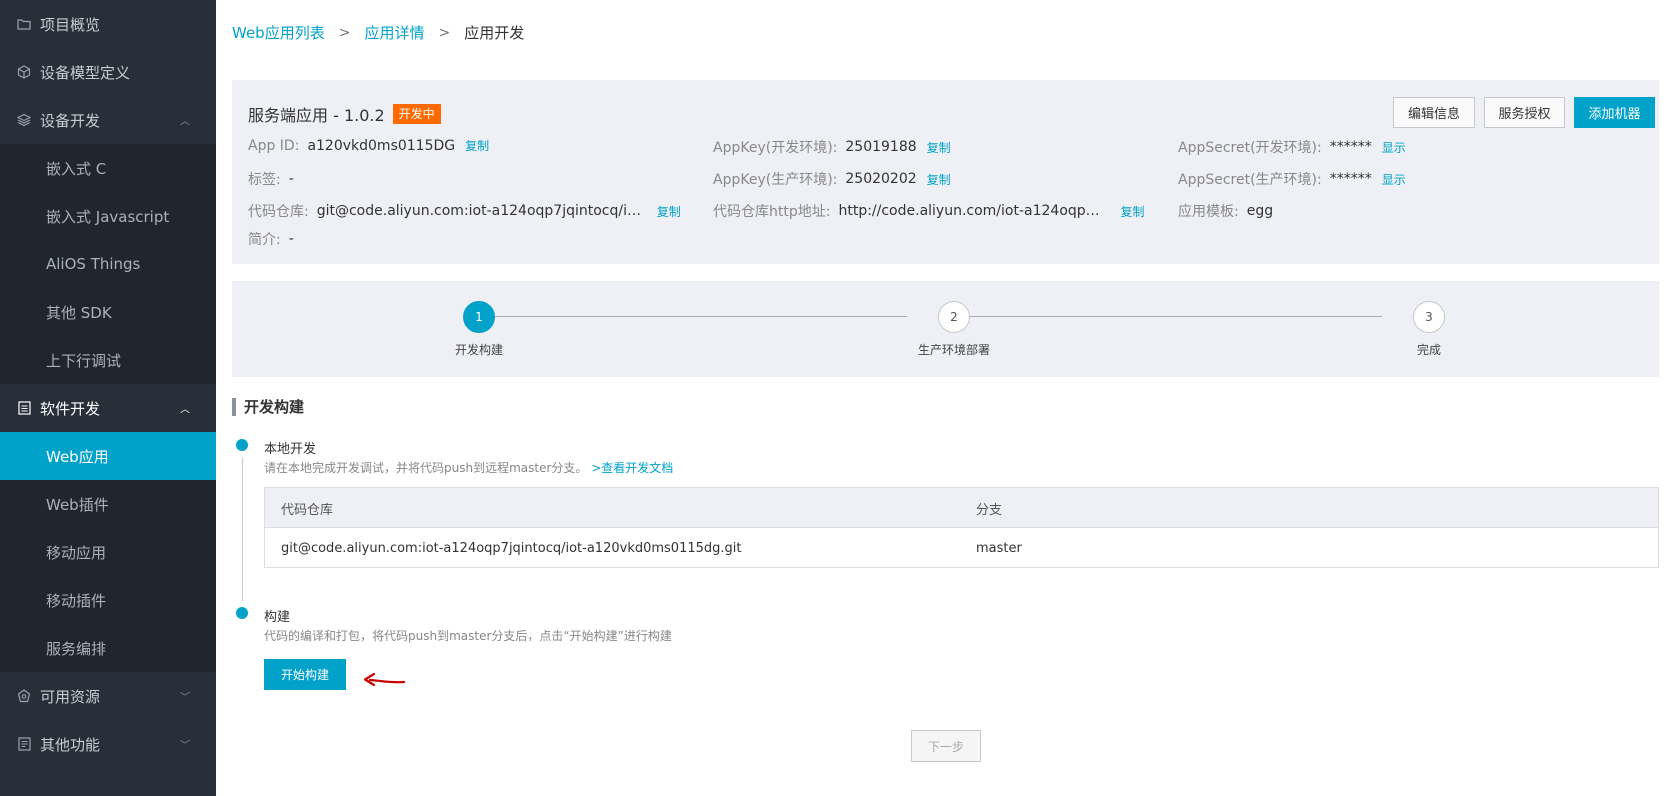 This screenshot has height=796, width=1666. Describe the element at coordinates (77, 504) in the screenshot. I see `sidebar-item-label: Web插件` at that location.